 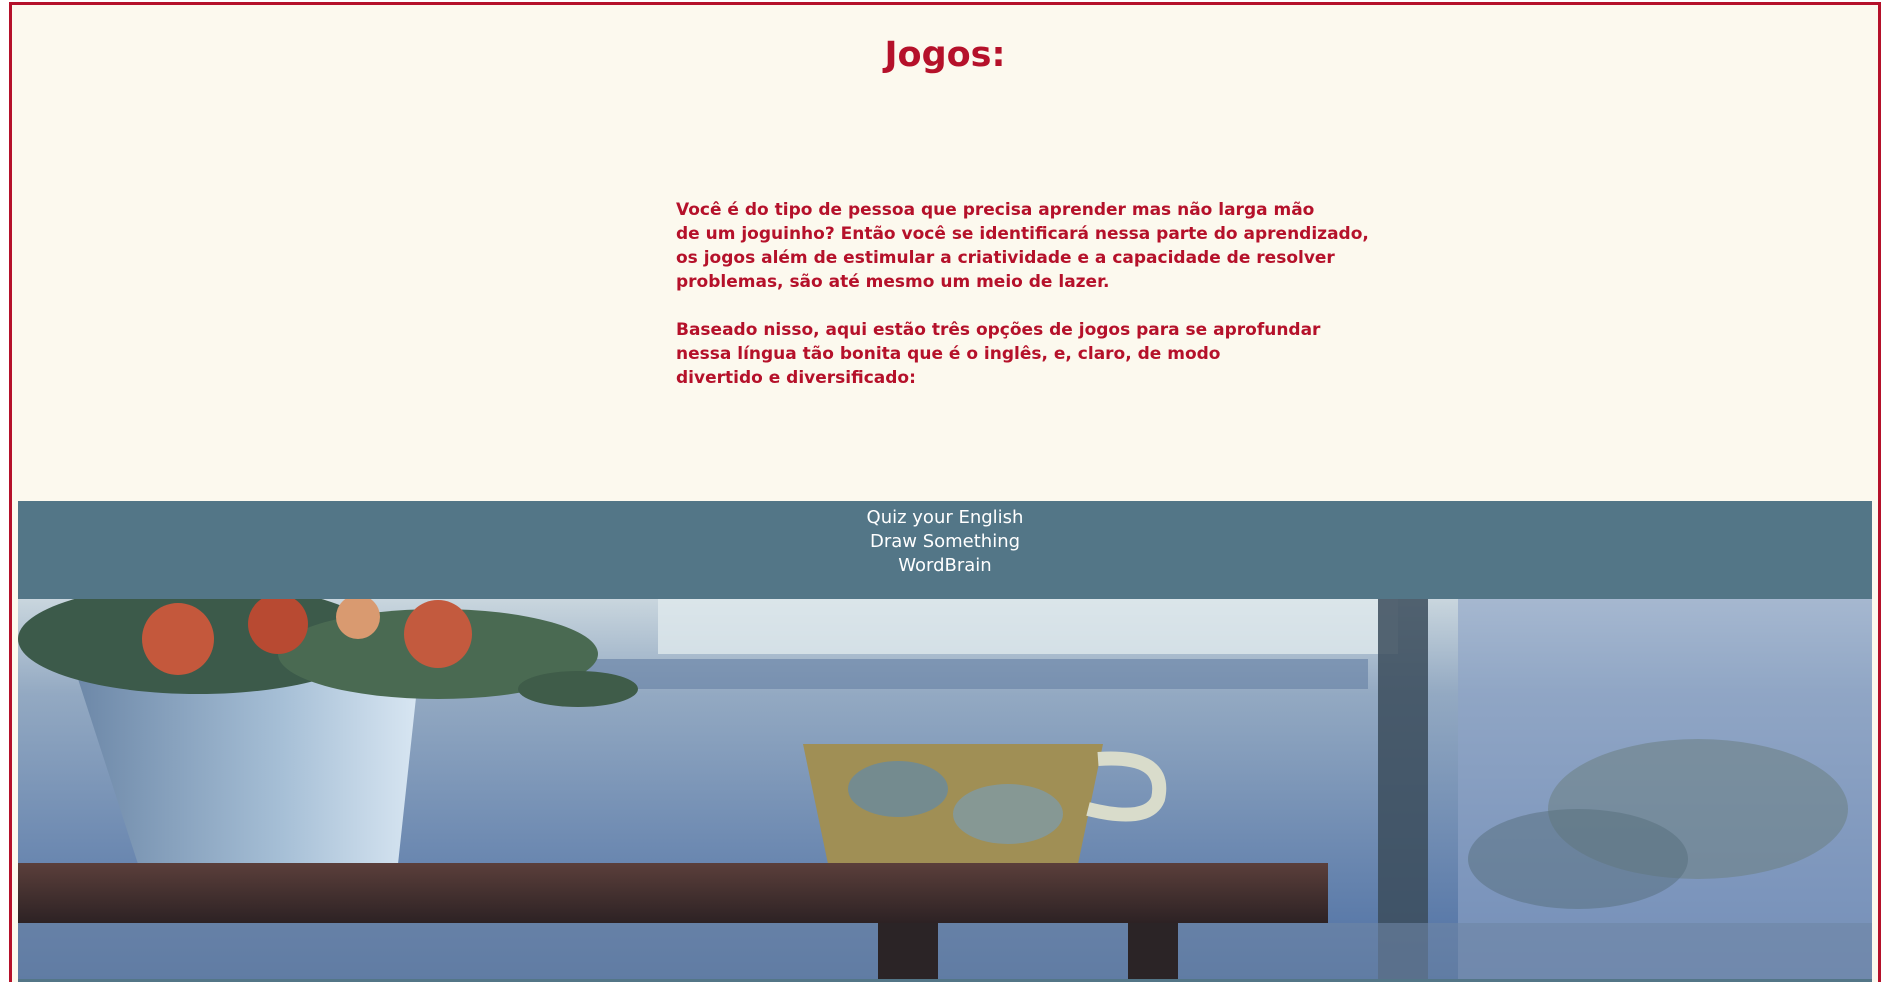 What do you see at coordinates (796, 378) in the screenshot?
I see `intro-line: divertido e diversificado:` at bounding box center [796, 378].